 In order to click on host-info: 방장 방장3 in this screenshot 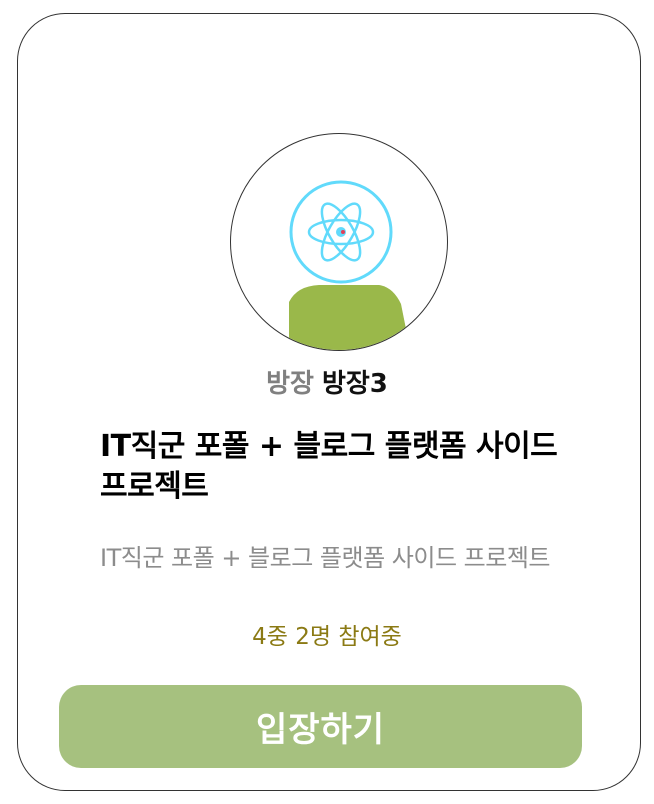, I will do `click(327, 384)`.